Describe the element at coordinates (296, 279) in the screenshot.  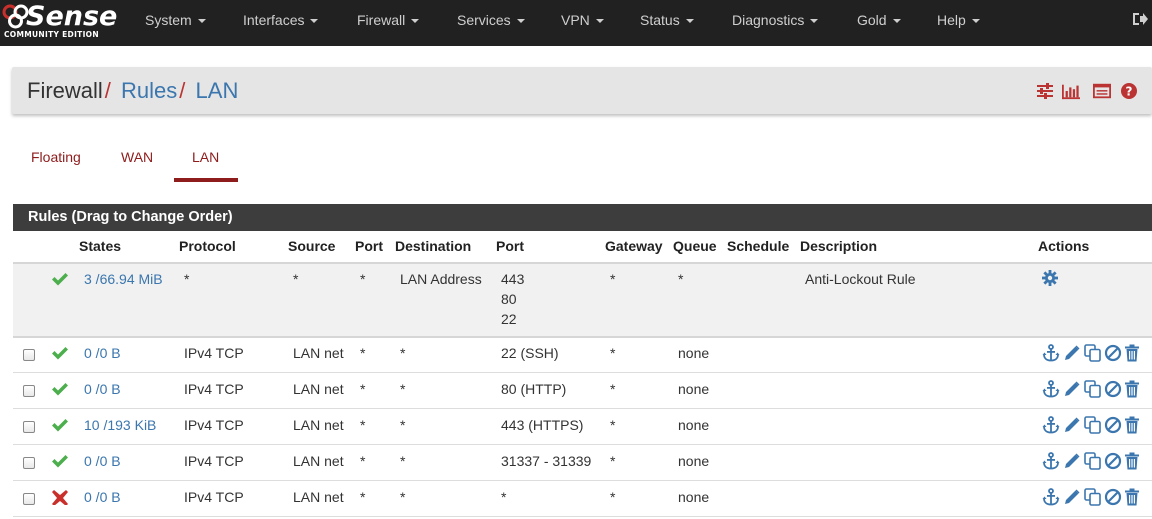
I see `rule-source: *` at that location.